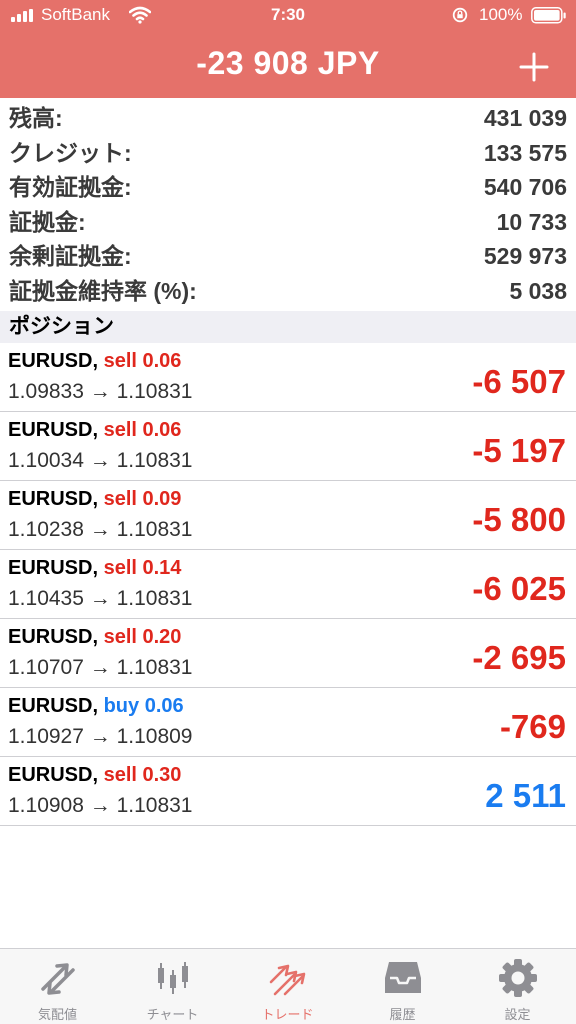 The height and width of the screenshot is (1024, 576). I want to click on position-profit: -5 800, so click(519, 519).